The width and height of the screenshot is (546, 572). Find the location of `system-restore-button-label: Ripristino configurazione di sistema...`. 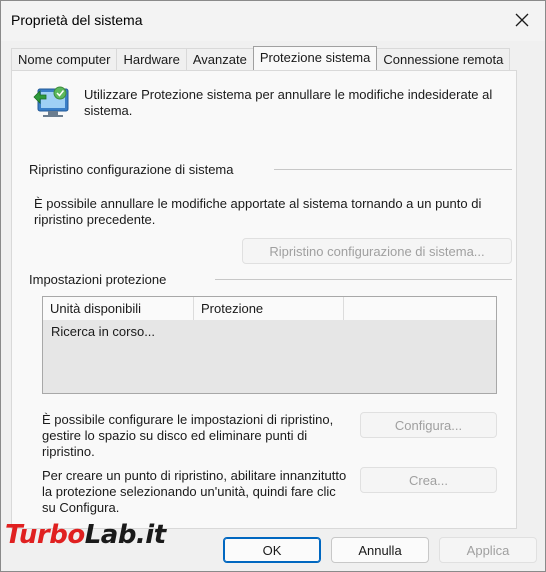

system-restore-button-label: Ripristino configurazione di sistema... is located at coordinates (377, 251).